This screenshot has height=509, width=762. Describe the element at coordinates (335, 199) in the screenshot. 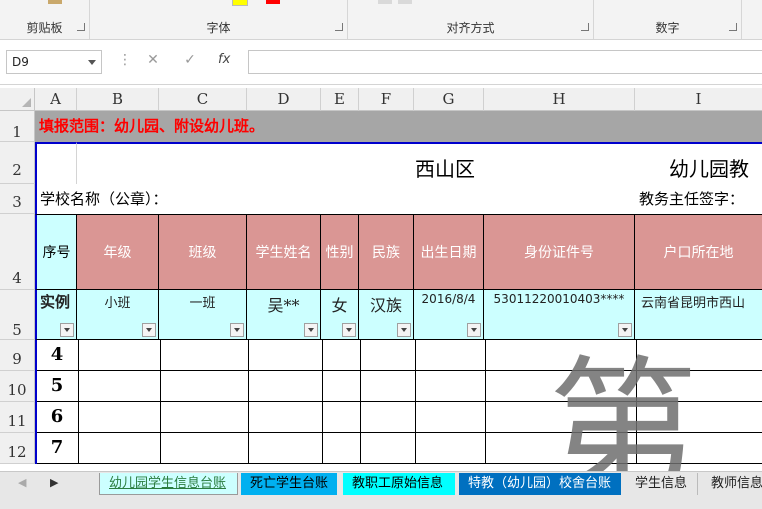

I see `school-name-label: 学校名称（公章）：` at that location.